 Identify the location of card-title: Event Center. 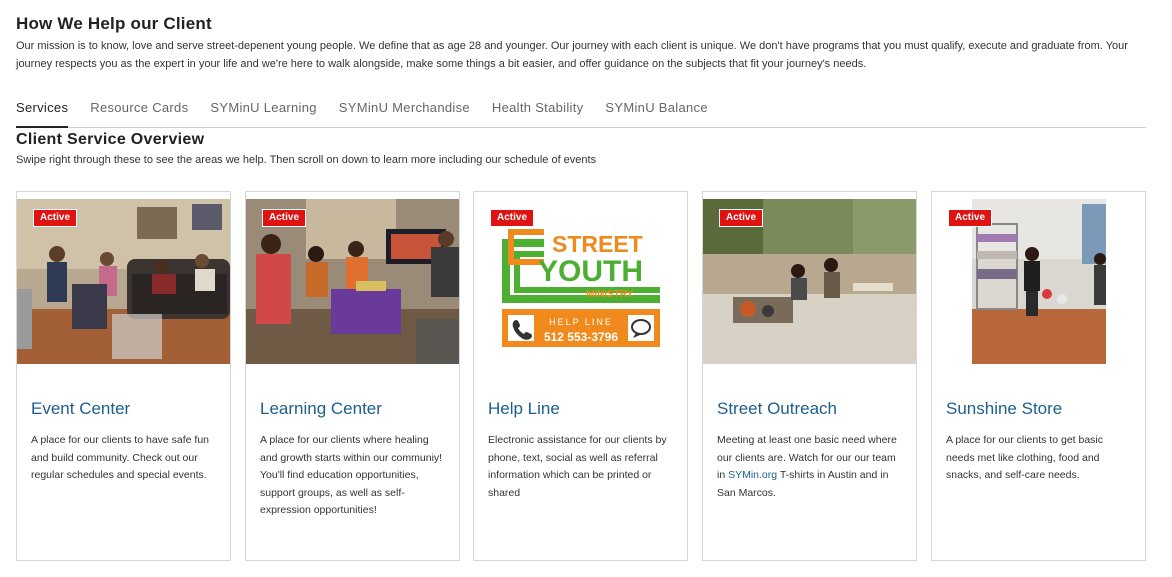
(80, 409).